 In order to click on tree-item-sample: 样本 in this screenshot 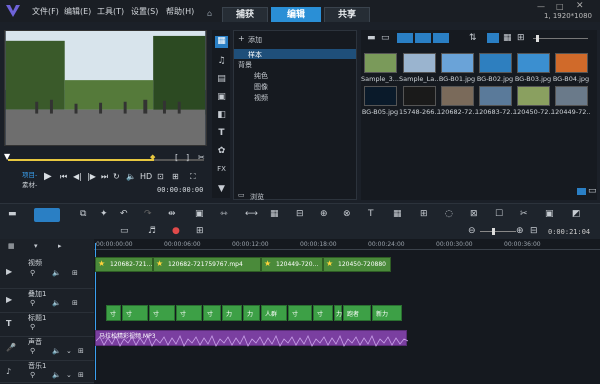, I will do `click(255, 55)`.